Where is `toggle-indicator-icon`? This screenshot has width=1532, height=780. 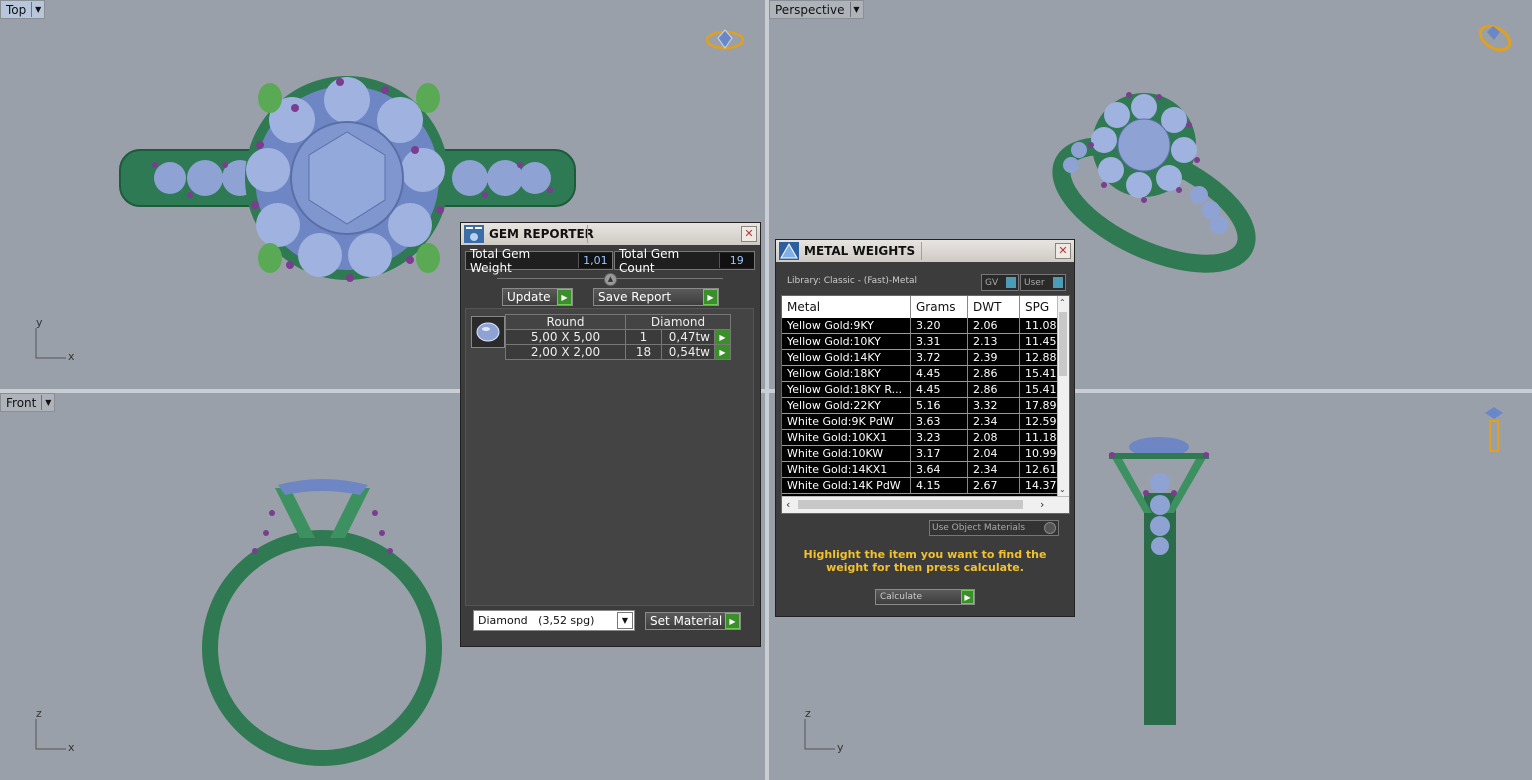
toggle-indicator-icon is located at coordinates (1050, 528).